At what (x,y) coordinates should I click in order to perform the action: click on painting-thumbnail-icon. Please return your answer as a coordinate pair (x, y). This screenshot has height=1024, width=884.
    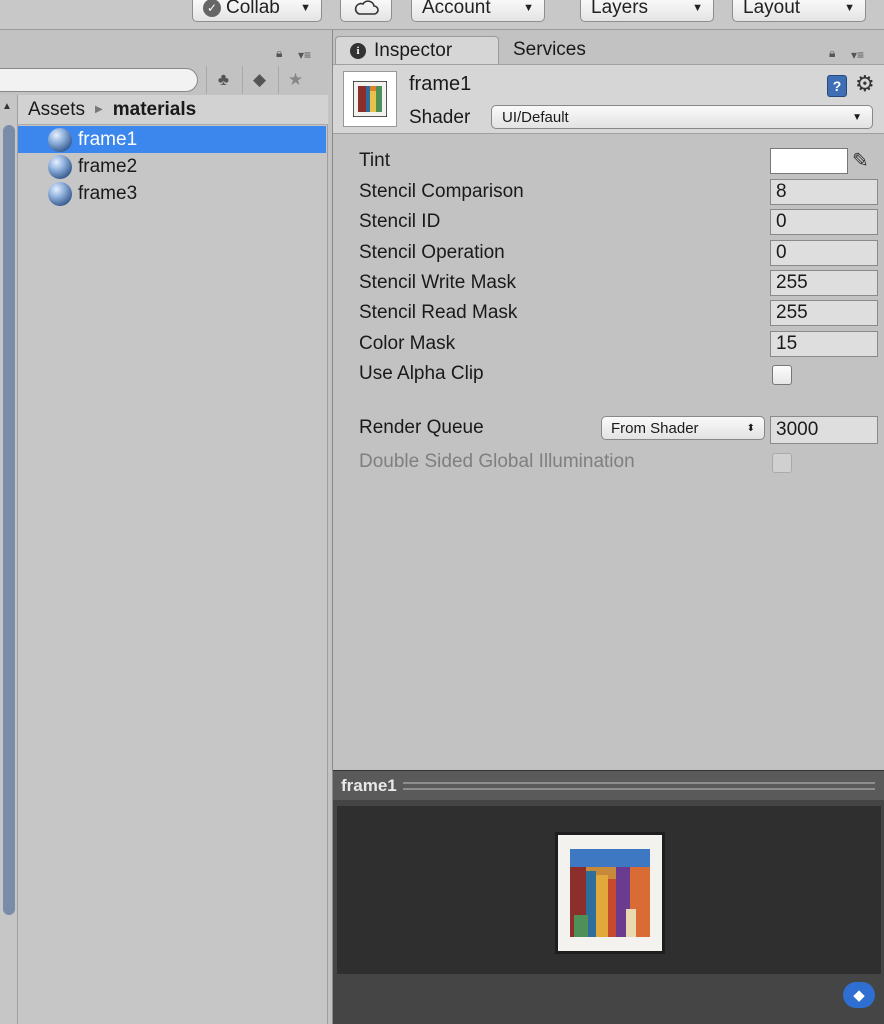
    Looking at the image, I should click on (370, 99).